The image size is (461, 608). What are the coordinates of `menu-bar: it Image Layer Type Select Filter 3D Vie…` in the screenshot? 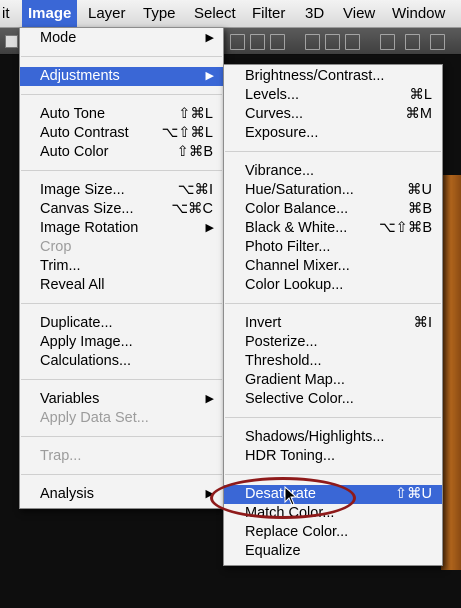 It's located at (230, 14).